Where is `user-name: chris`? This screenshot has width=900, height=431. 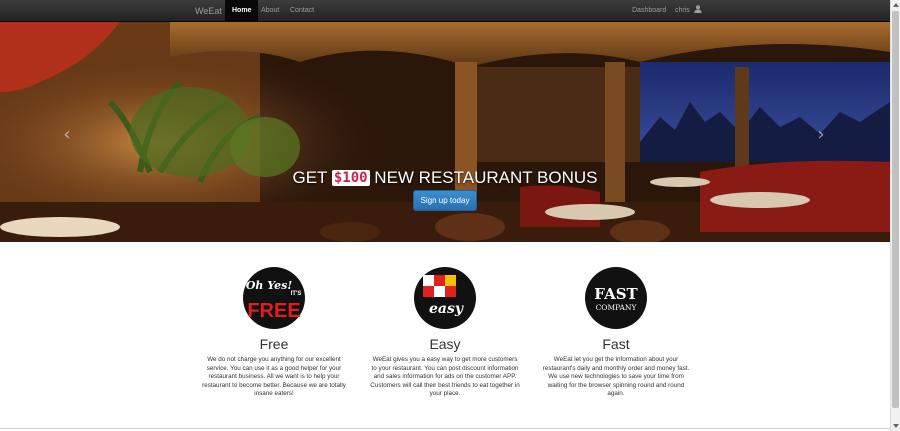 user-name: chris is located at coordinates (682, 10).